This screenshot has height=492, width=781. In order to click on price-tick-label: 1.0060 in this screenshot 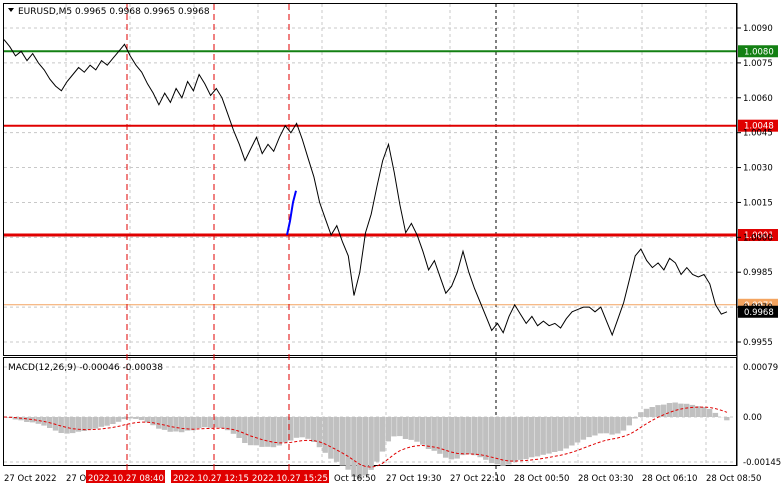, I will do `click(758, 99)`.